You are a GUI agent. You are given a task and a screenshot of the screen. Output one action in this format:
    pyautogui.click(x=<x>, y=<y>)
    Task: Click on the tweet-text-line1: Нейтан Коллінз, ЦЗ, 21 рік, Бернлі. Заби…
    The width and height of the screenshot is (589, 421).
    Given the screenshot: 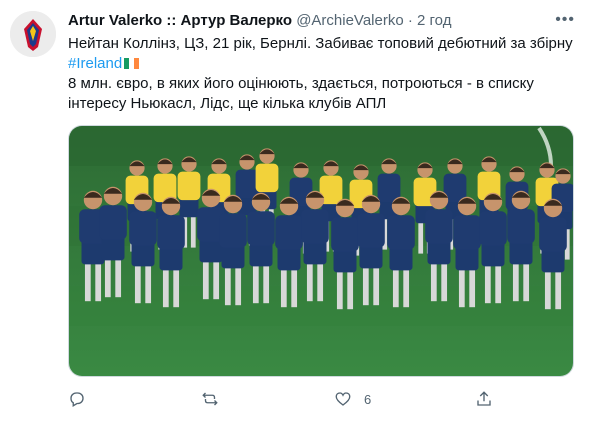 What is the action you would take?
    pyautogui.click(x=320, y=43)
    